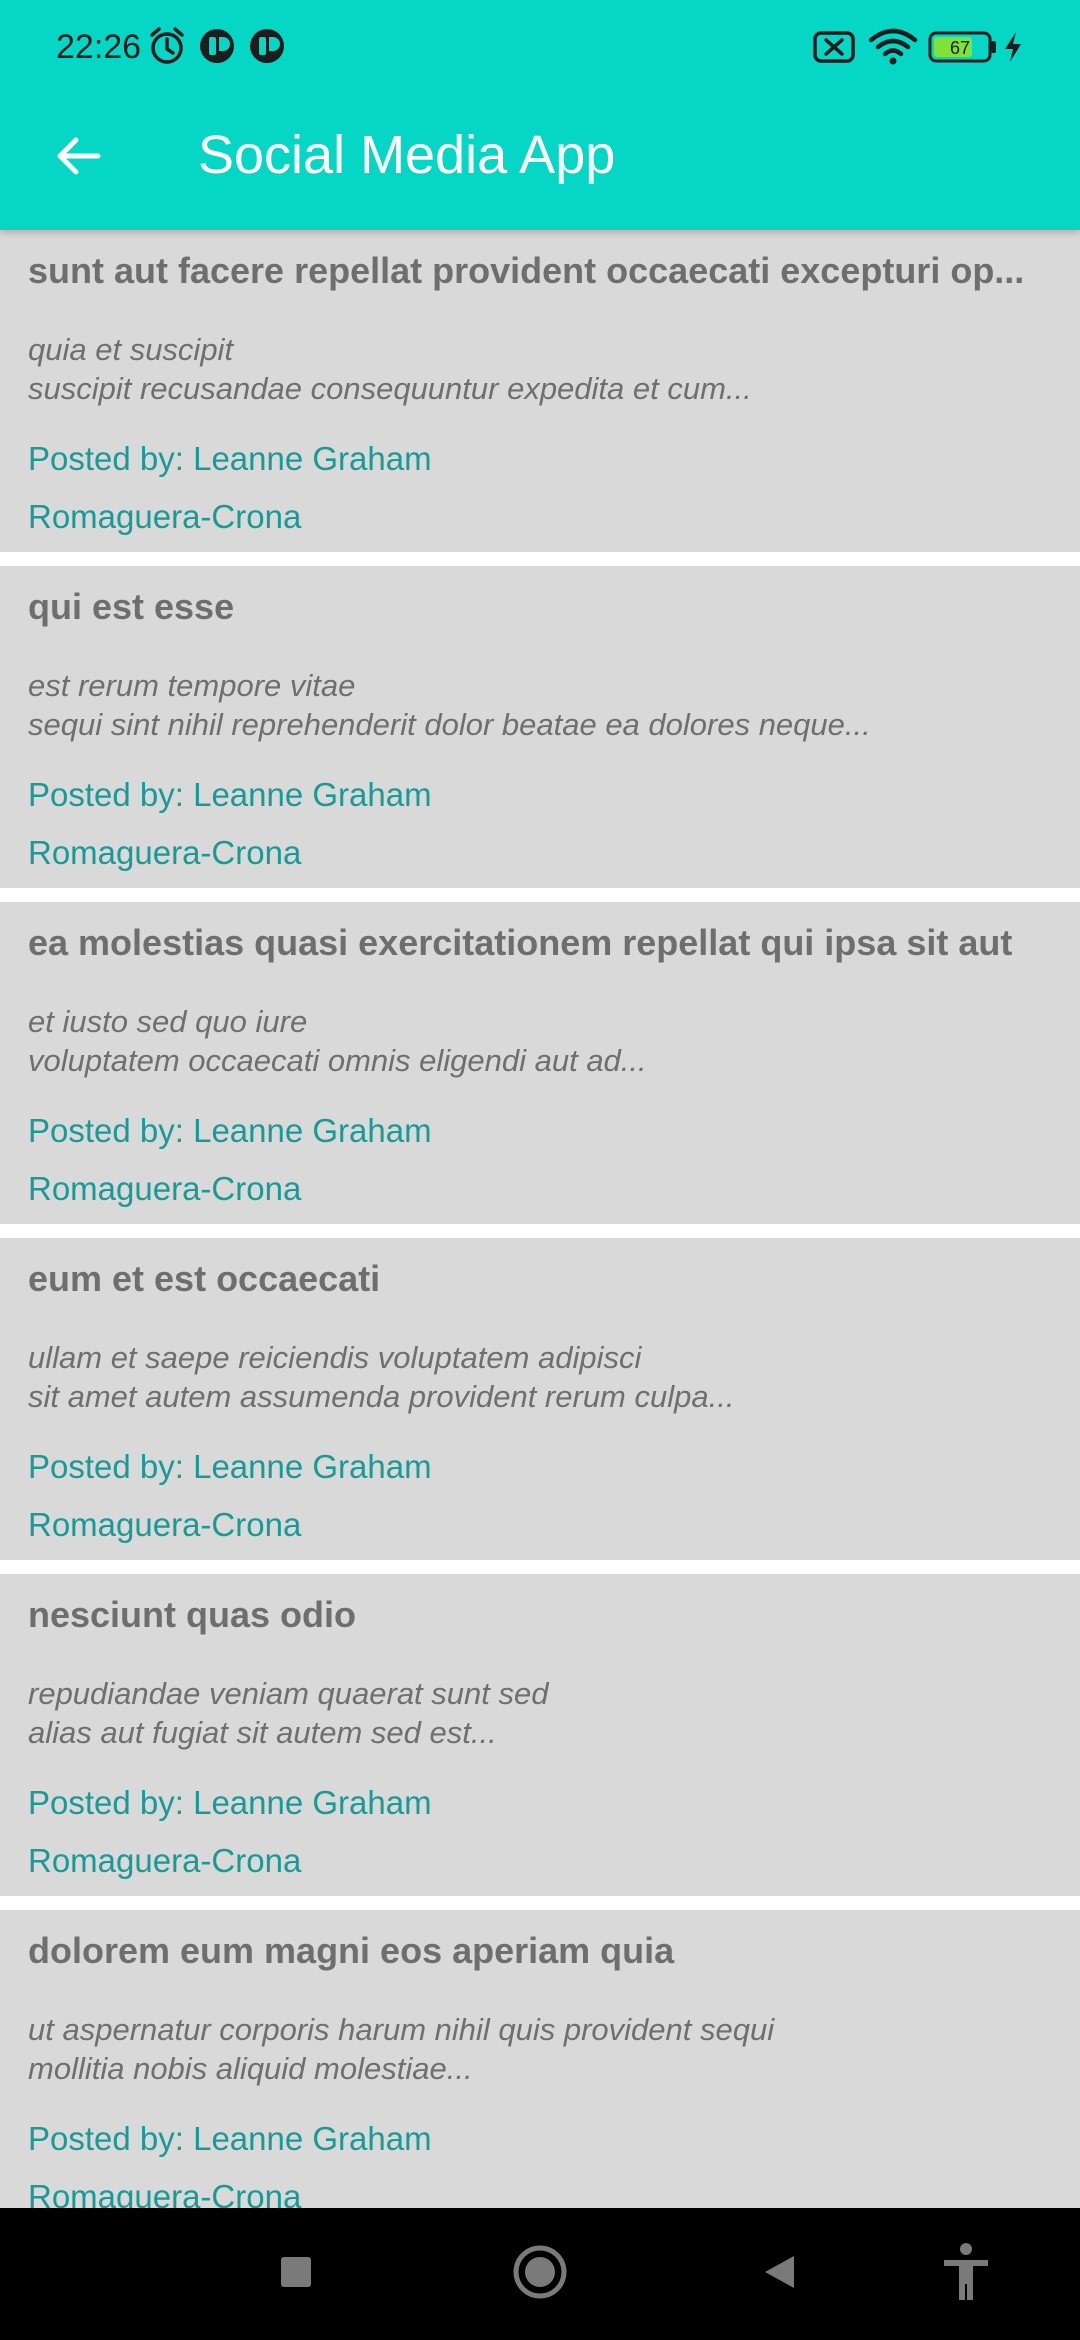 This screenshot has width=1080, height=2340. I want to click on wifi-icon, so click(893, 49).